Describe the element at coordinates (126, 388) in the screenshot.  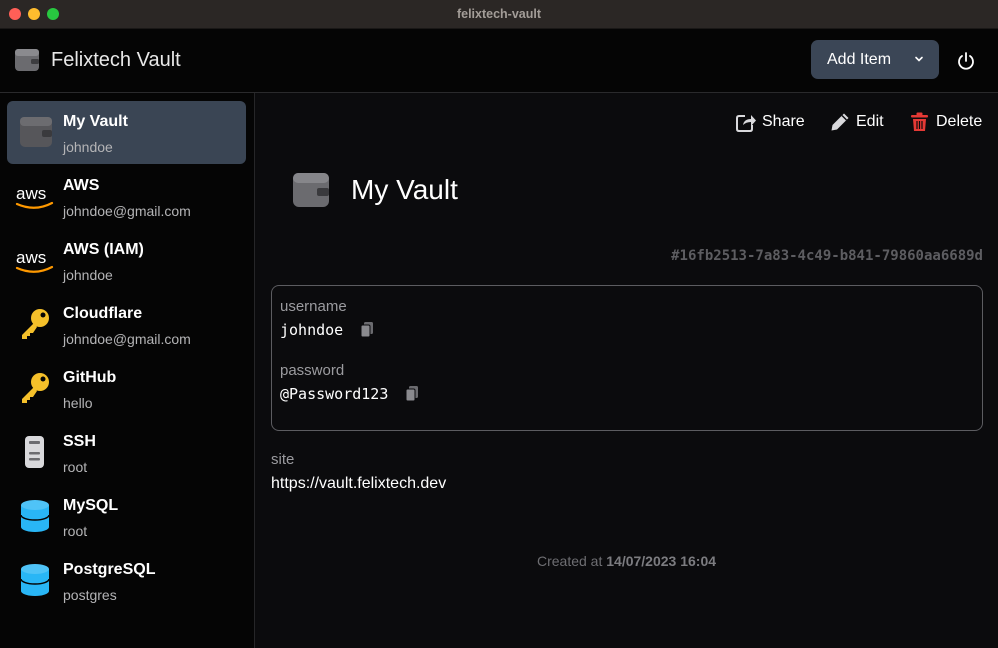
I see `sidebar-item-github: GitHub hello` at that location.